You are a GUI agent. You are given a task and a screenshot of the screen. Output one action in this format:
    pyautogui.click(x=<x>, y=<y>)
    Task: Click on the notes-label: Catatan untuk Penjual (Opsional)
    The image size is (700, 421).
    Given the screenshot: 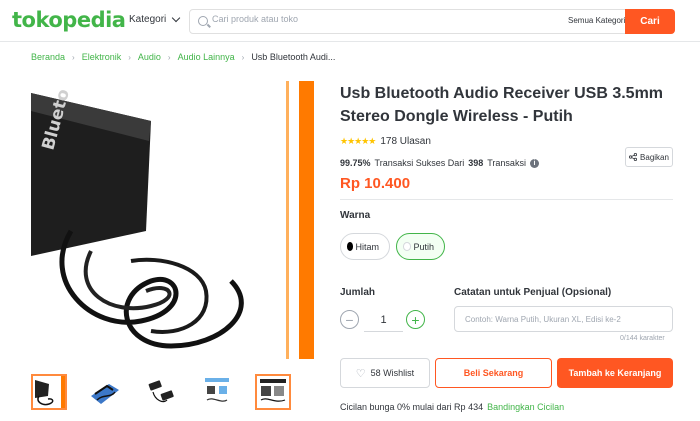 What is the action you would take?
    pyautogui.click(x=533, y=292)
    